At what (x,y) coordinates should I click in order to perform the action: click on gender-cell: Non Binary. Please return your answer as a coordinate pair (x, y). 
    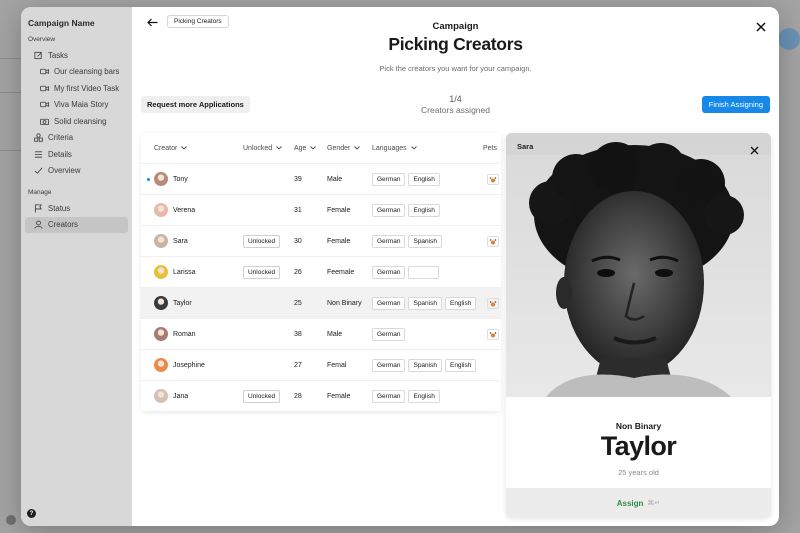
    Looking at the image, I should click on (344, 303).